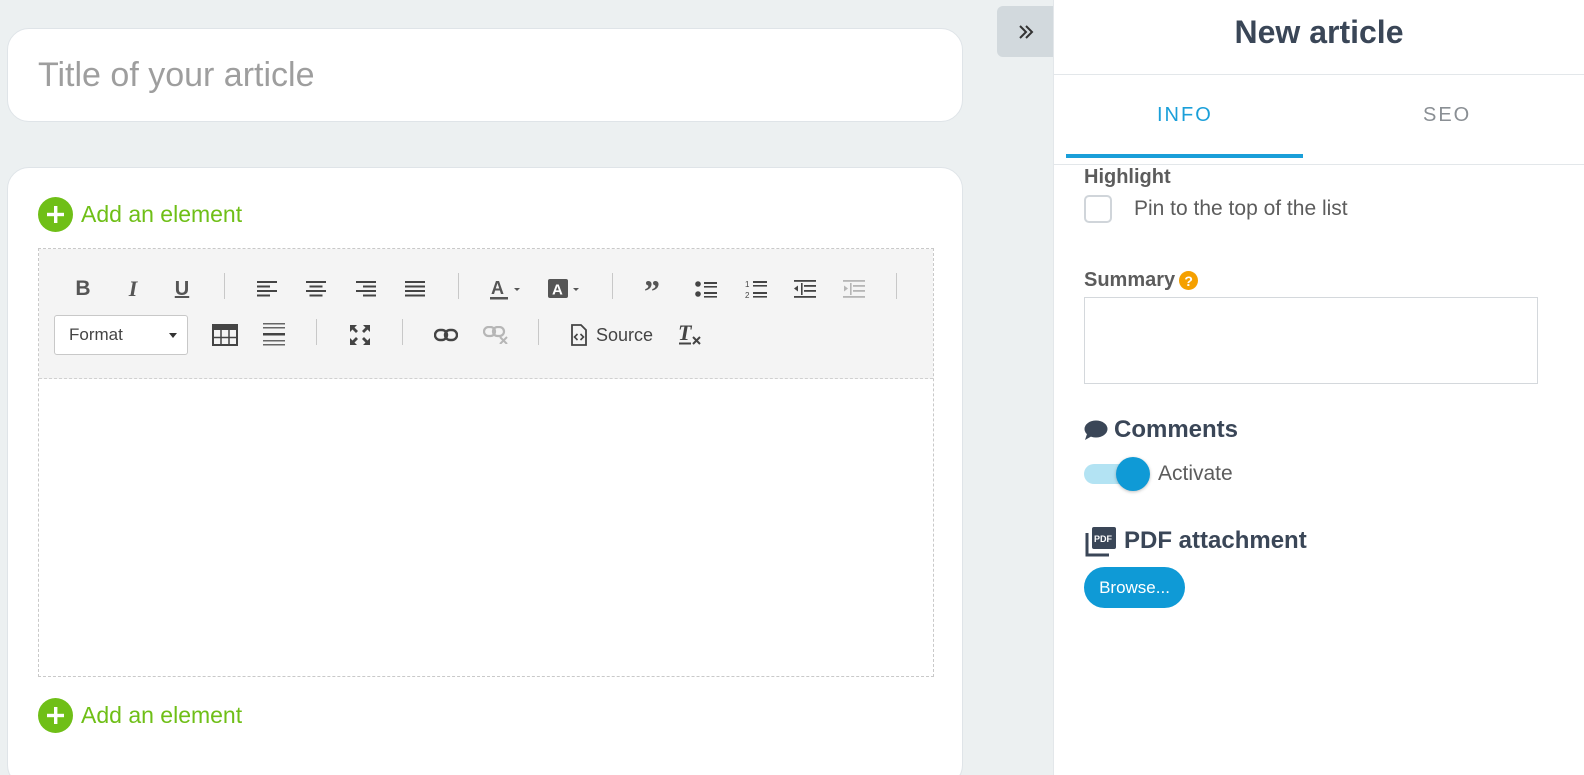 The width and height of the screenshot is (1584, 775). I want to click on background-color-button: A, so click(565, 289).